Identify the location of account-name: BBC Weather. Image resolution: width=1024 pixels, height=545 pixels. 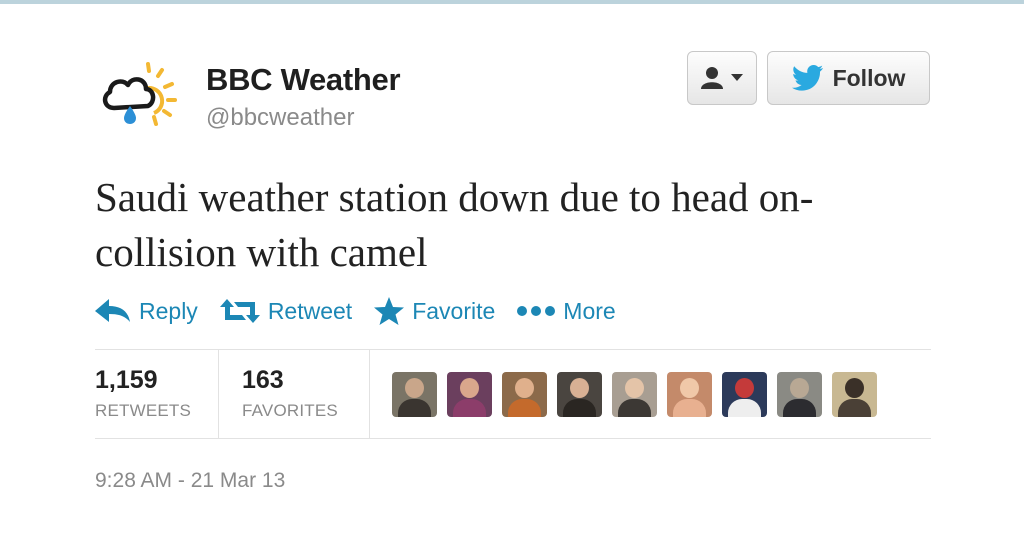
(303, 80).